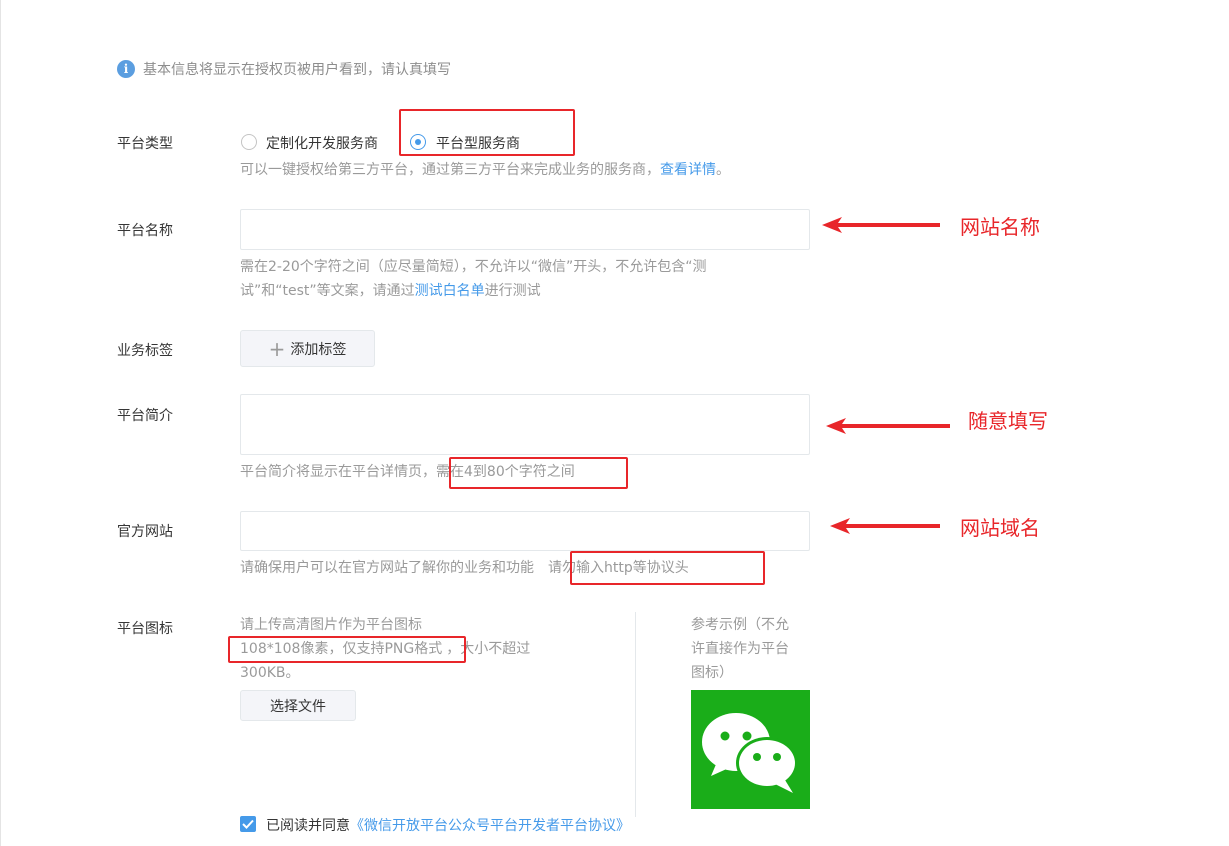 This screenshot has height=846, width=1229. What do you see at coordinates (145, 351) in the screenshot?
I see `business-tags-label: 业务标签` at bounding box center [145, 351].